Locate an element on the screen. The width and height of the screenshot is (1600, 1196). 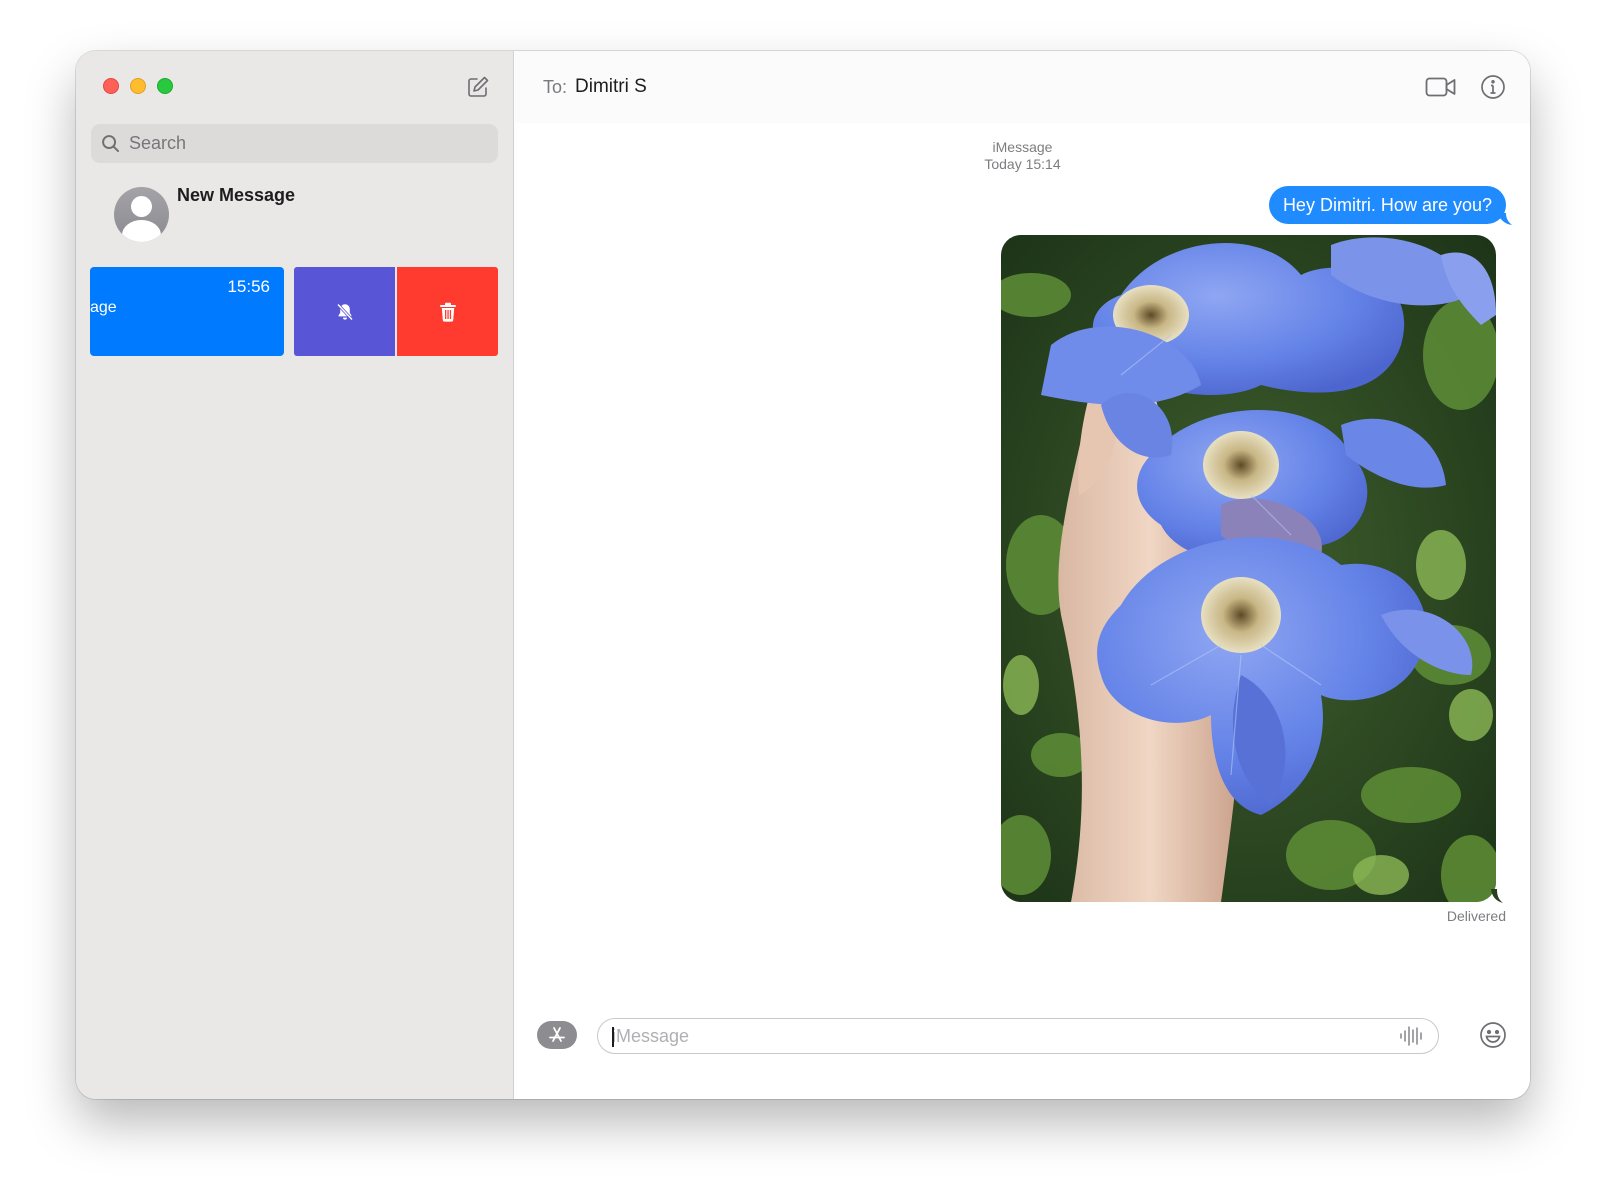
search-bar is located at coordinates (294, 143).